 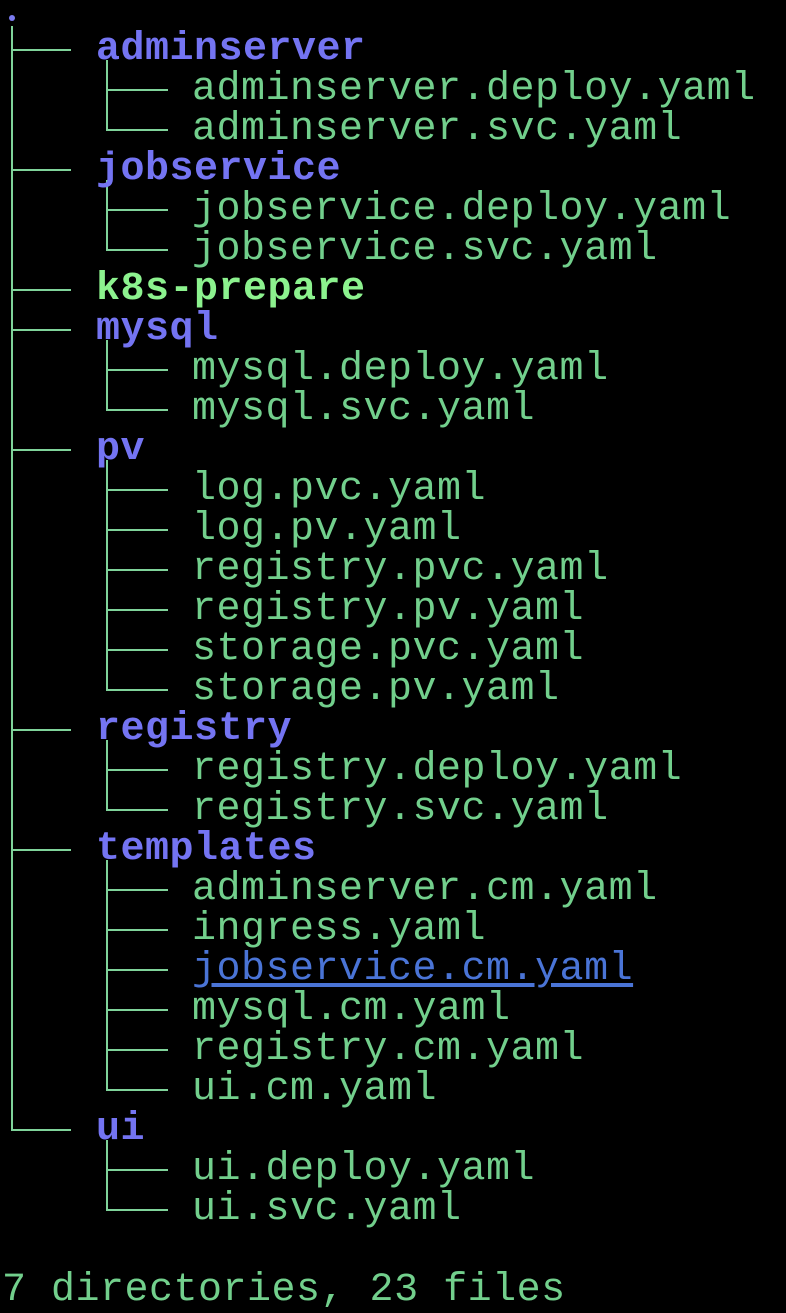 I want to click on tree-entry-directory-row: pv, so click(x=393, y=450).